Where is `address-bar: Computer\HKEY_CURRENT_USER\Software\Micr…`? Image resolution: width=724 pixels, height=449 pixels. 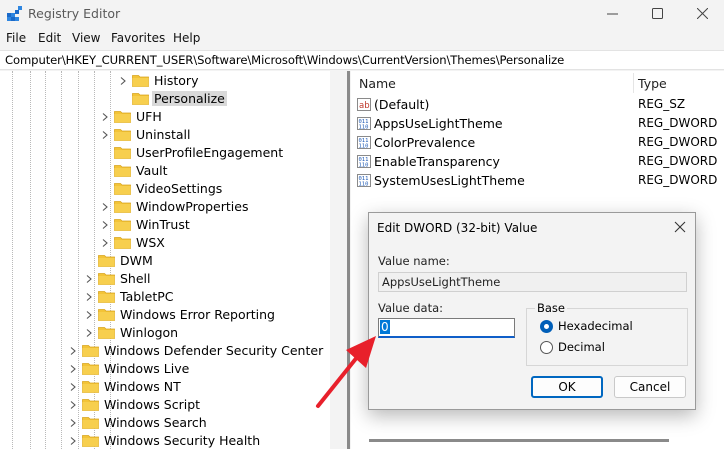
address-bar: Computer\HKEY_CURRENT_USER\Software\Micr… is located at coordinates (362, 60).